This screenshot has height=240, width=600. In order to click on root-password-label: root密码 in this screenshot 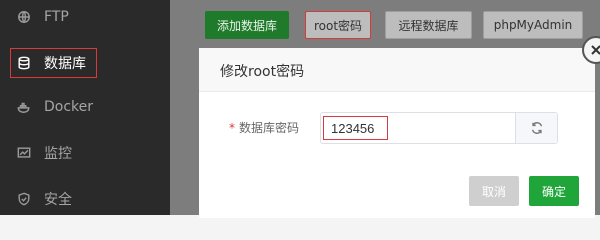, I will do `click(338, 25)`.